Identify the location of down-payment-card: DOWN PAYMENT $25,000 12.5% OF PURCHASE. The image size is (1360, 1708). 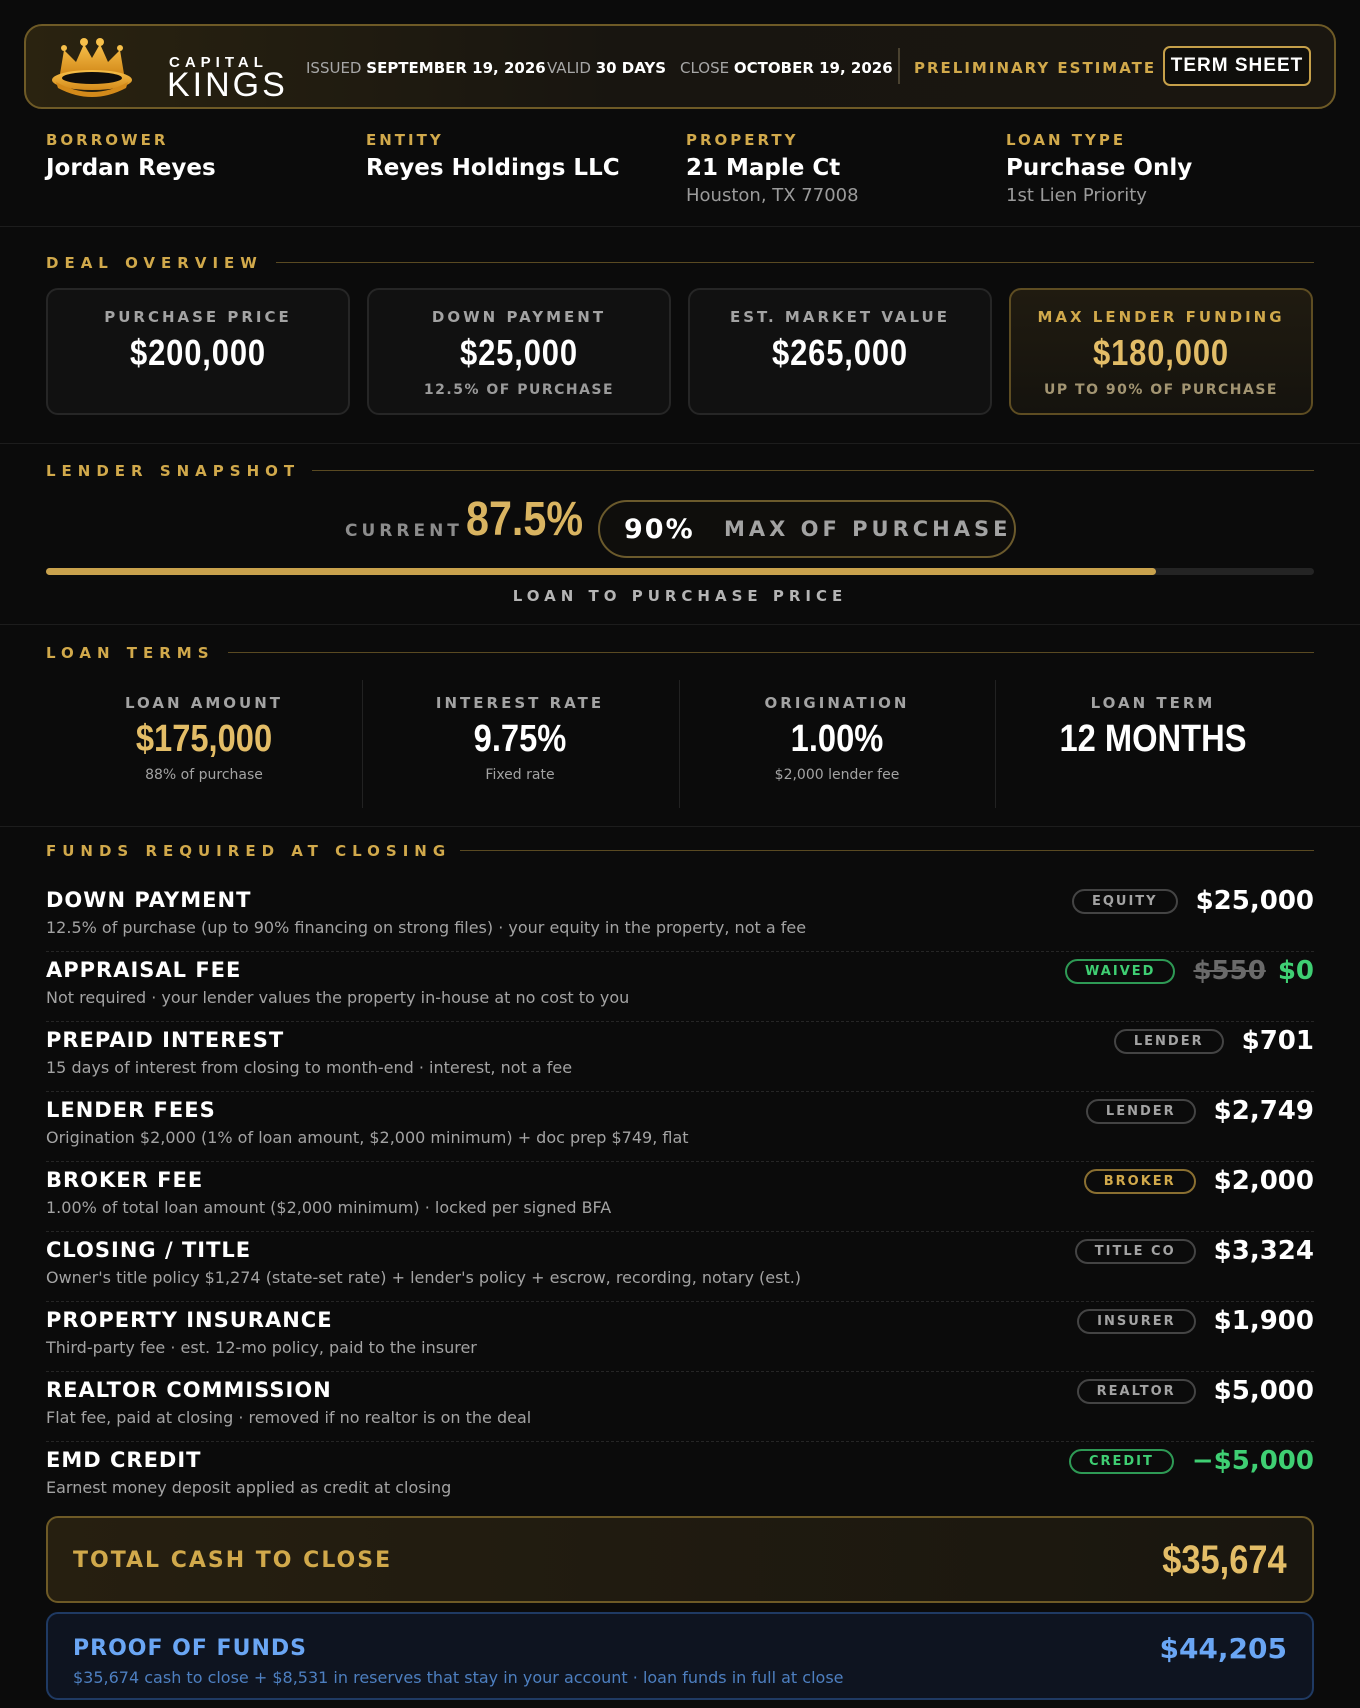
(519, 351).